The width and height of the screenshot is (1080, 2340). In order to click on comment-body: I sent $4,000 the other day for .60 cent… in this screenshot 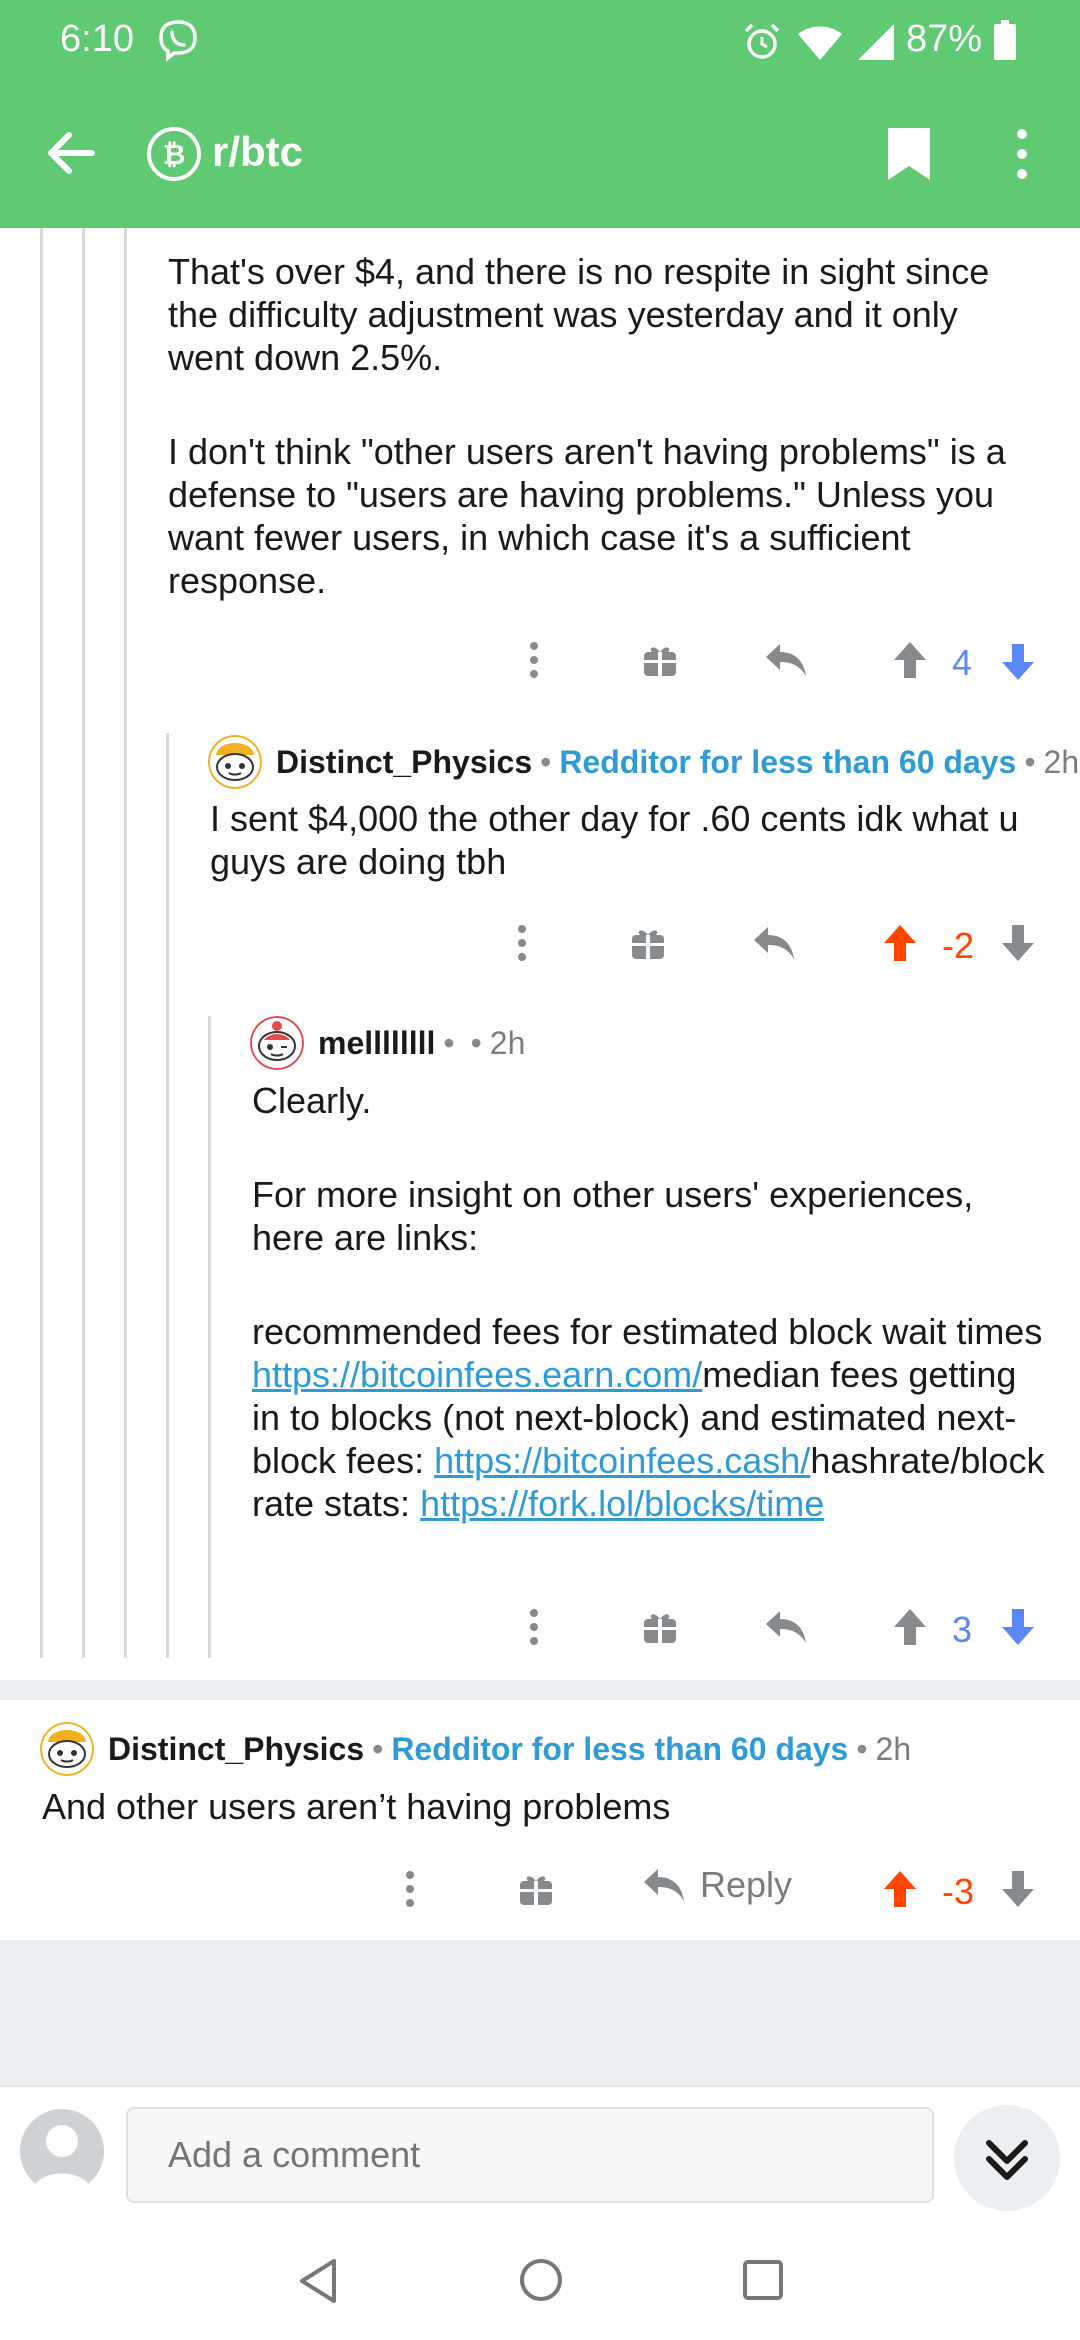, I will do `click(635, 840)`.